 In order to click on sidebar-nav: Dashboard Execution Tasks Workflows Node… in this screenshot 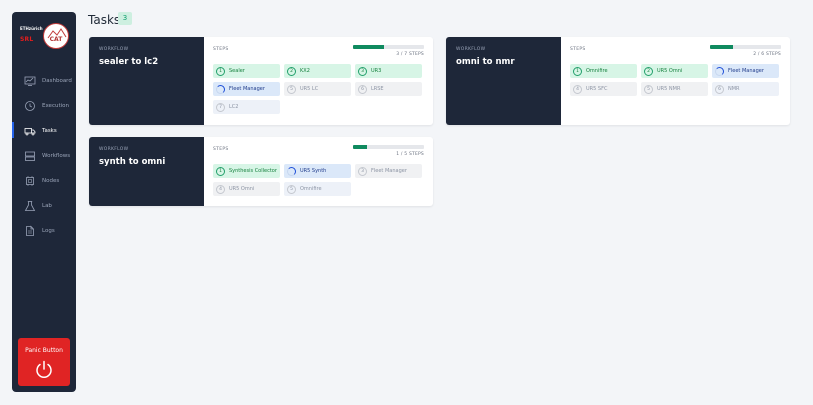, I will do `click(44, 155)`.